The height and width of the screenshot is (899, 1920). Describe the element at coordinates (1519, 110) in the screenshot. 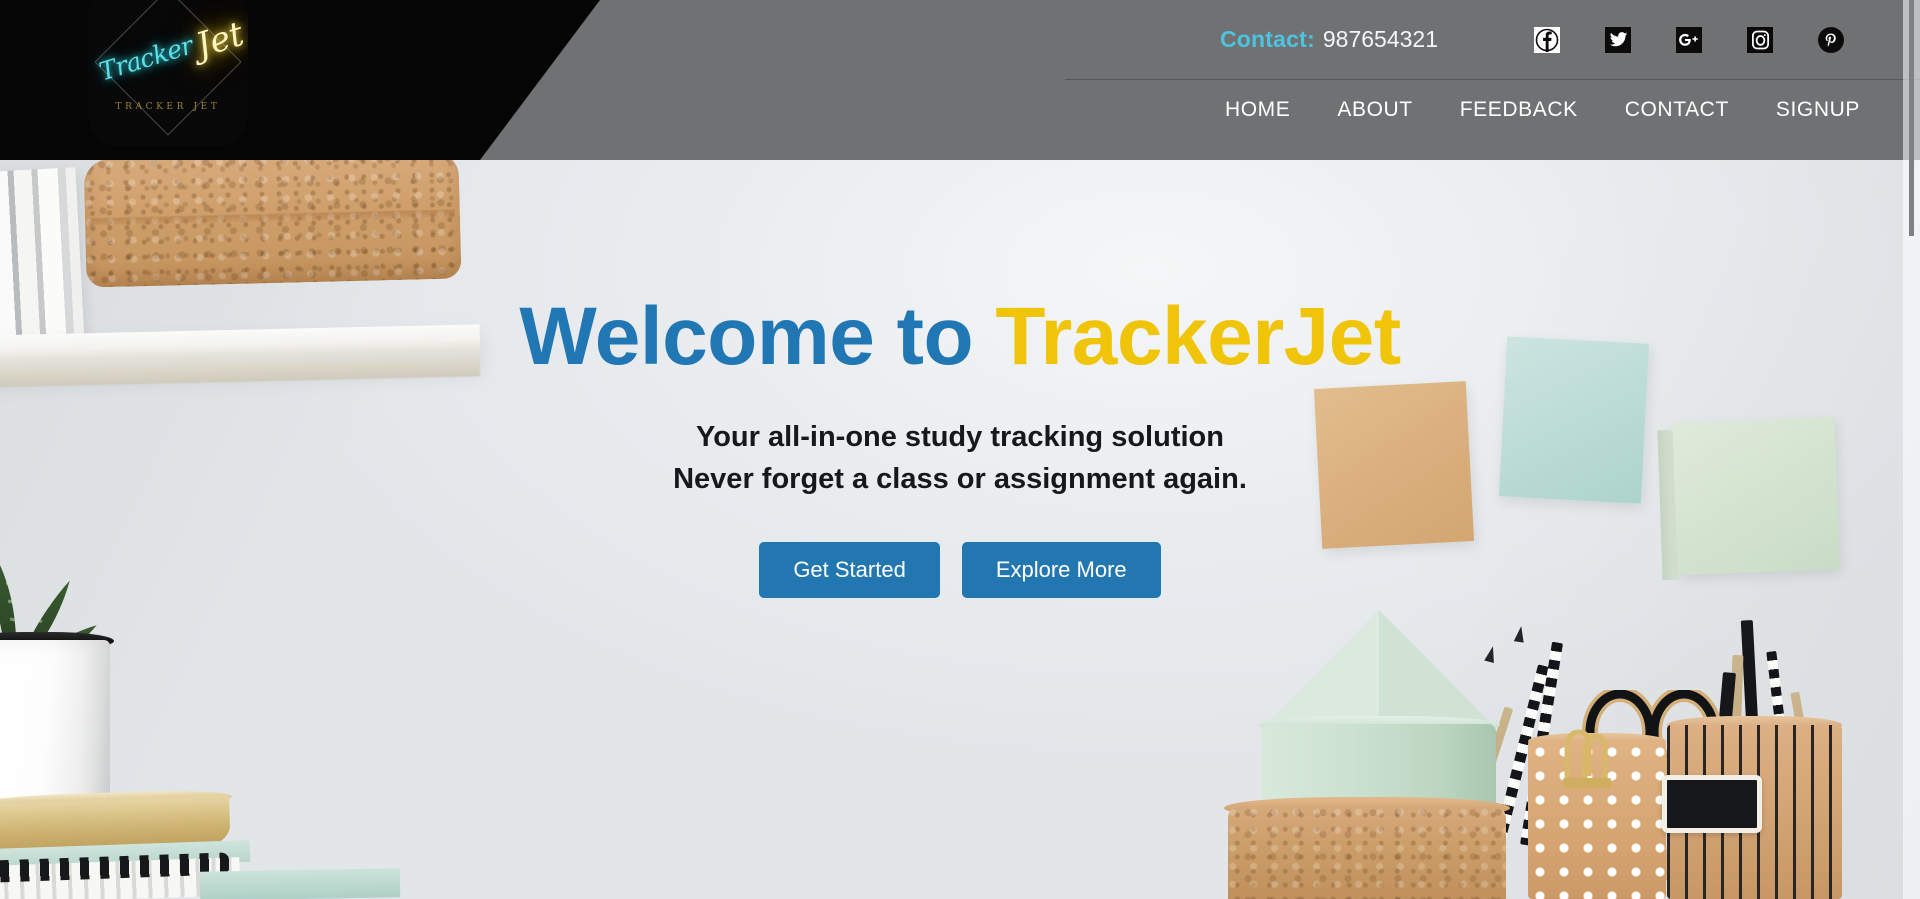

I see `nav-item-feedback: FEEDBACK` at that location.